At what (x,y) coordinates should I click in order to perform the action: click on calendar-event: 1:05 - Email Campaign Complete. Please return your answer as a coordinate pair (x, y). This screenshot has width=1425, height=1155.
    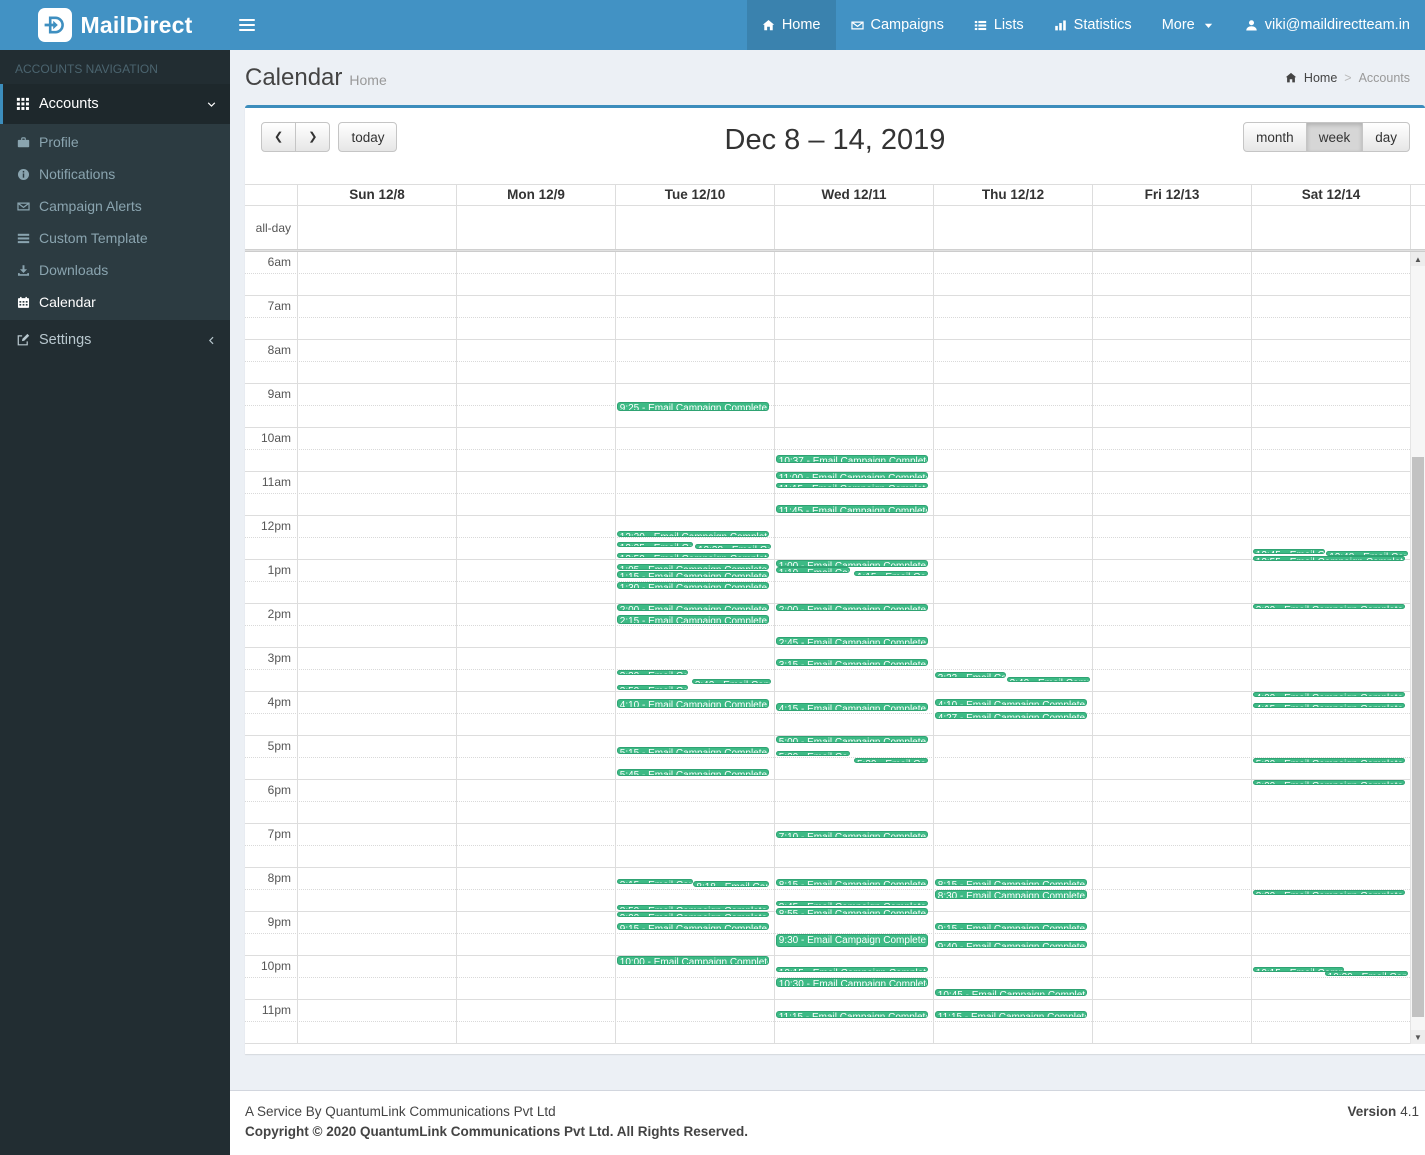
    Looking at the image, I should click on (693, 567).